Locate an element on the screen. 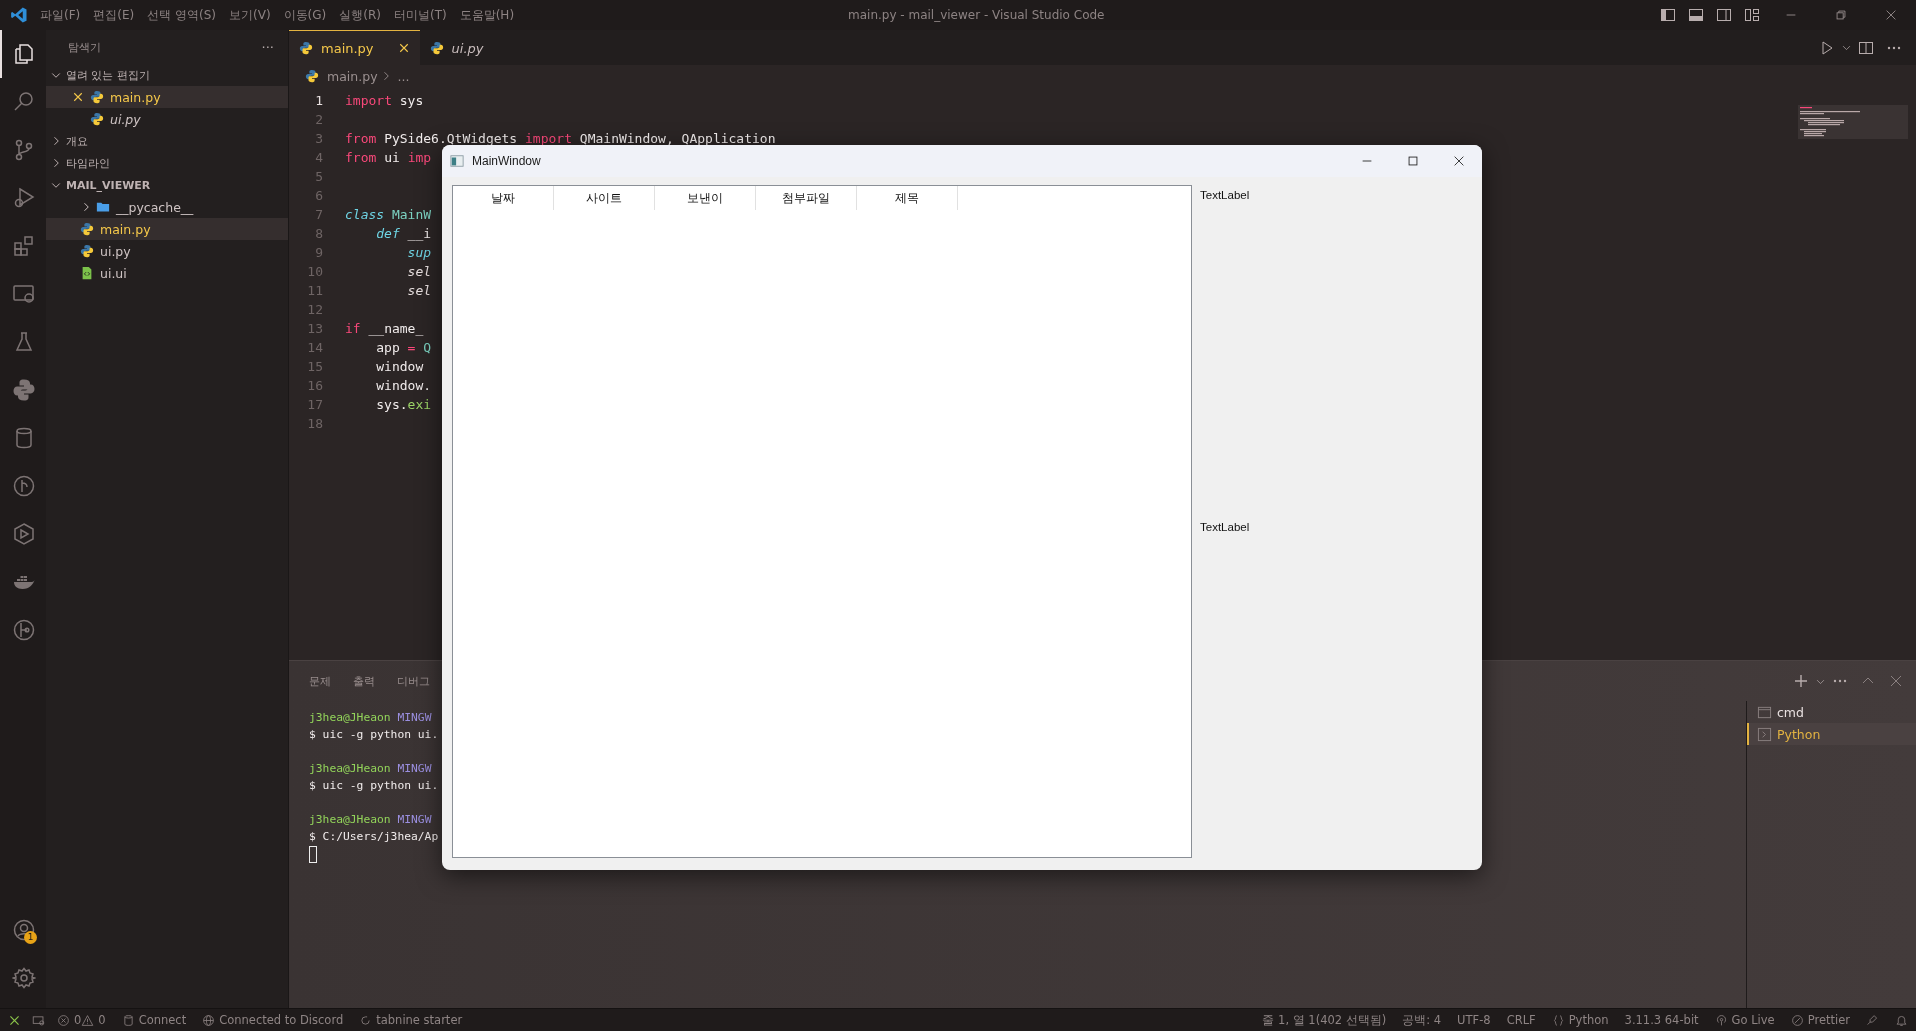 The image size is (1916, 1031). terminal-item: cmd is located at coordinates (1831, 712).